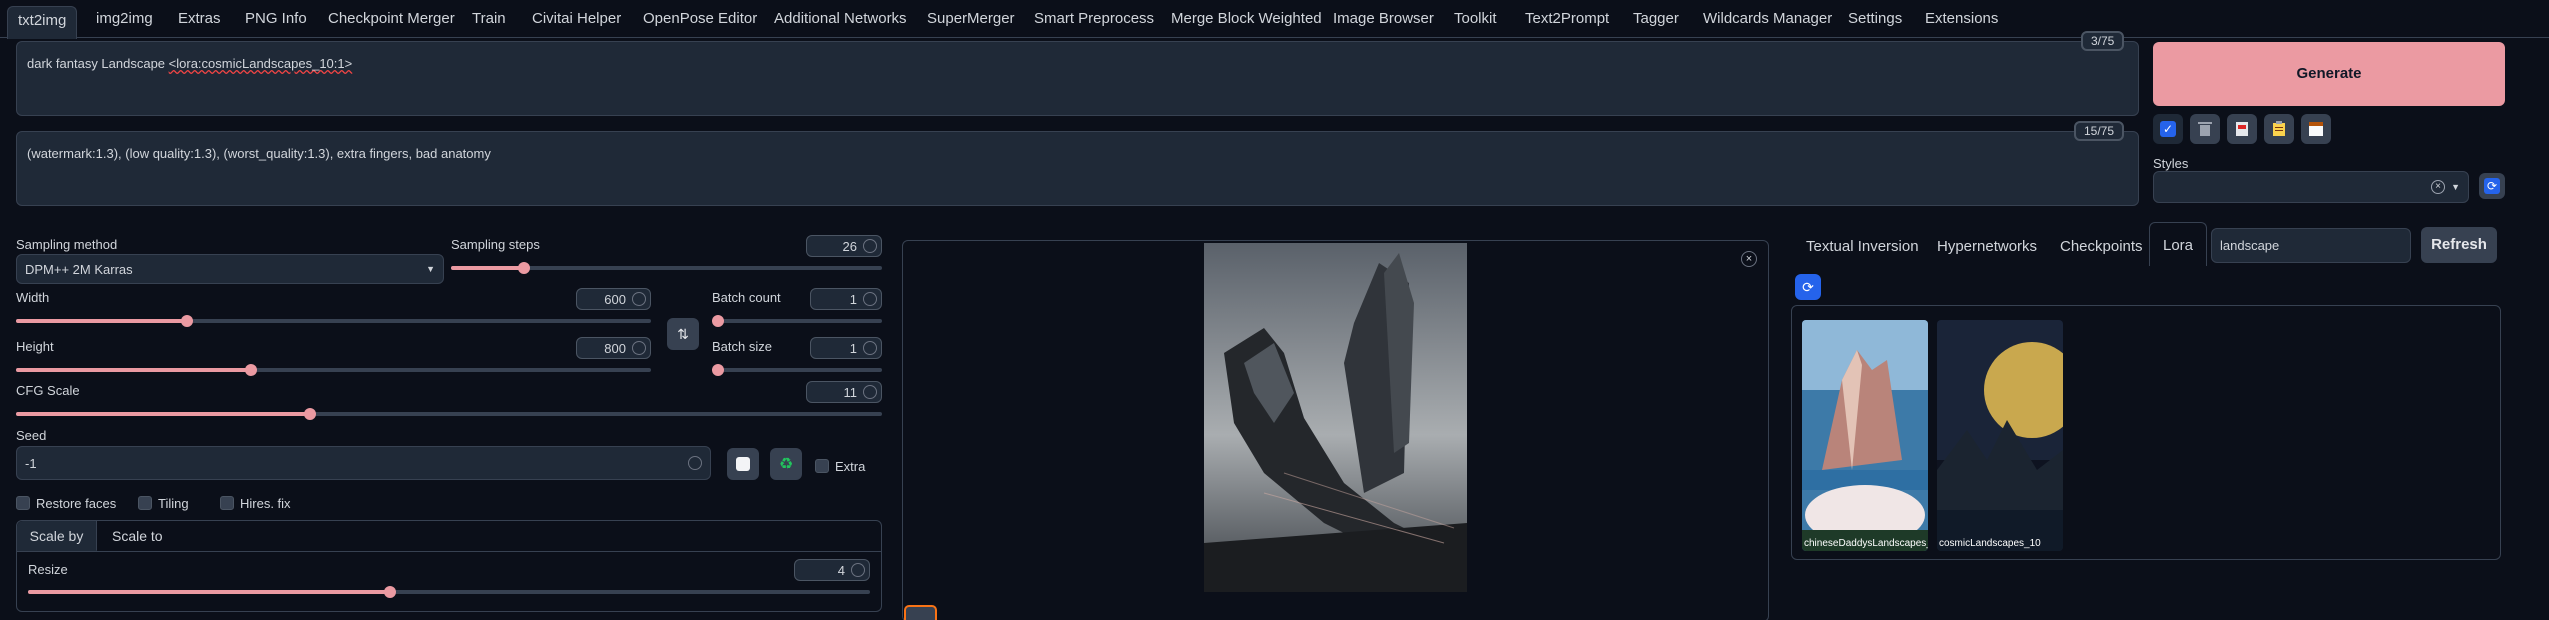 The image size is (2549, 620). What do you see at coordinates (2492, 186) in the screenshot?
I see `styles-refresh-button: ⟳` at bounding box center [2492, 186].